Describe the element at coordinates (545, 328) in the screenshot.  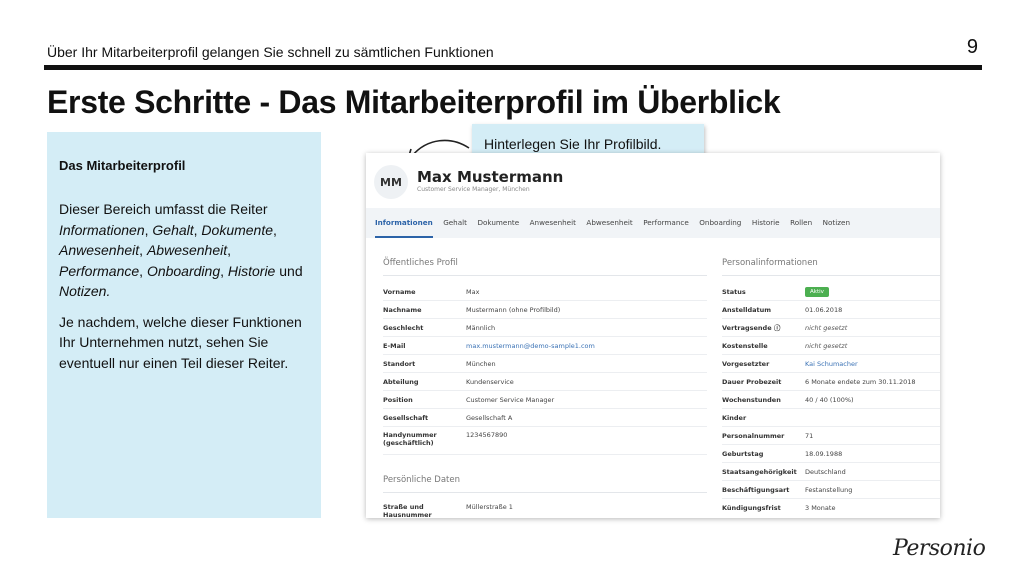
I see `field-row-geschlecht: Geschlecht Männlich` at that location.